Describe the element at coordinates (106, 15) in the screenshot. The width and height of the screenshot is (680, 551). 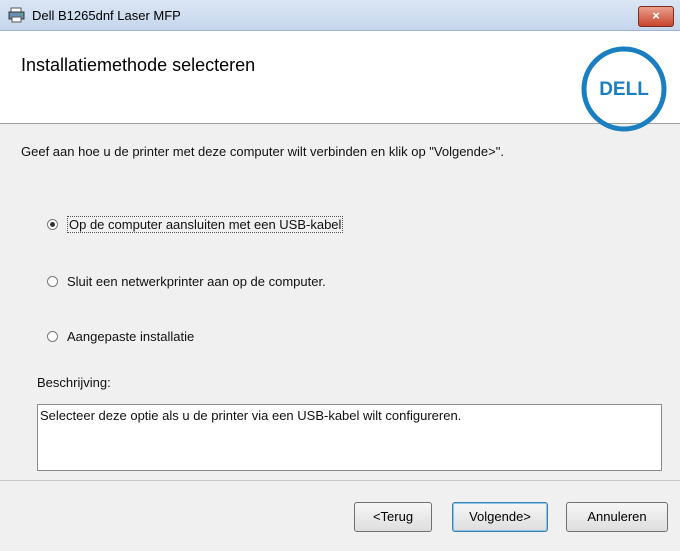
I see `window-title: Dell B1265dnf Laser MFP` at that location.